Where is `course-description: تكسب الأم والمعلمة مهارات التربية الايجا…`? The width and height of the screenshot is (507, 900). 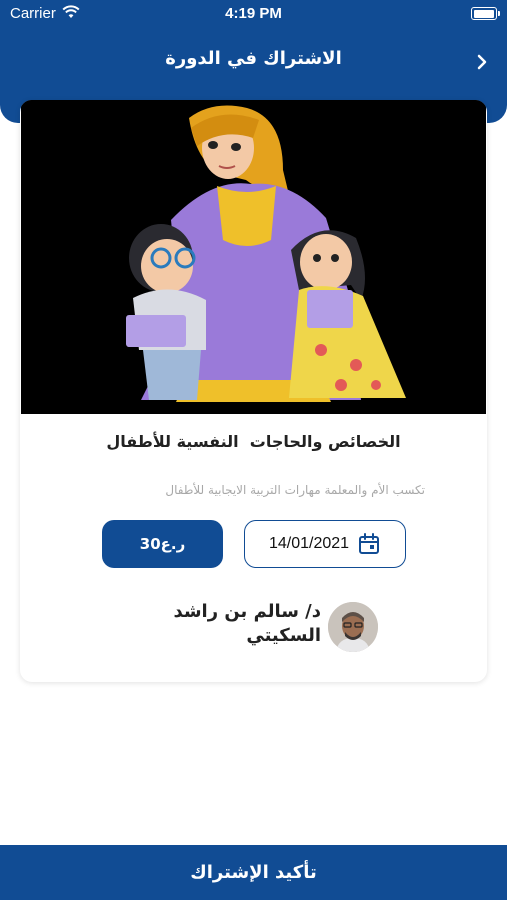 course-description: تكسب الأم والمعلمة مهارات التربية الايجا… is located at coordinates (295, 490).